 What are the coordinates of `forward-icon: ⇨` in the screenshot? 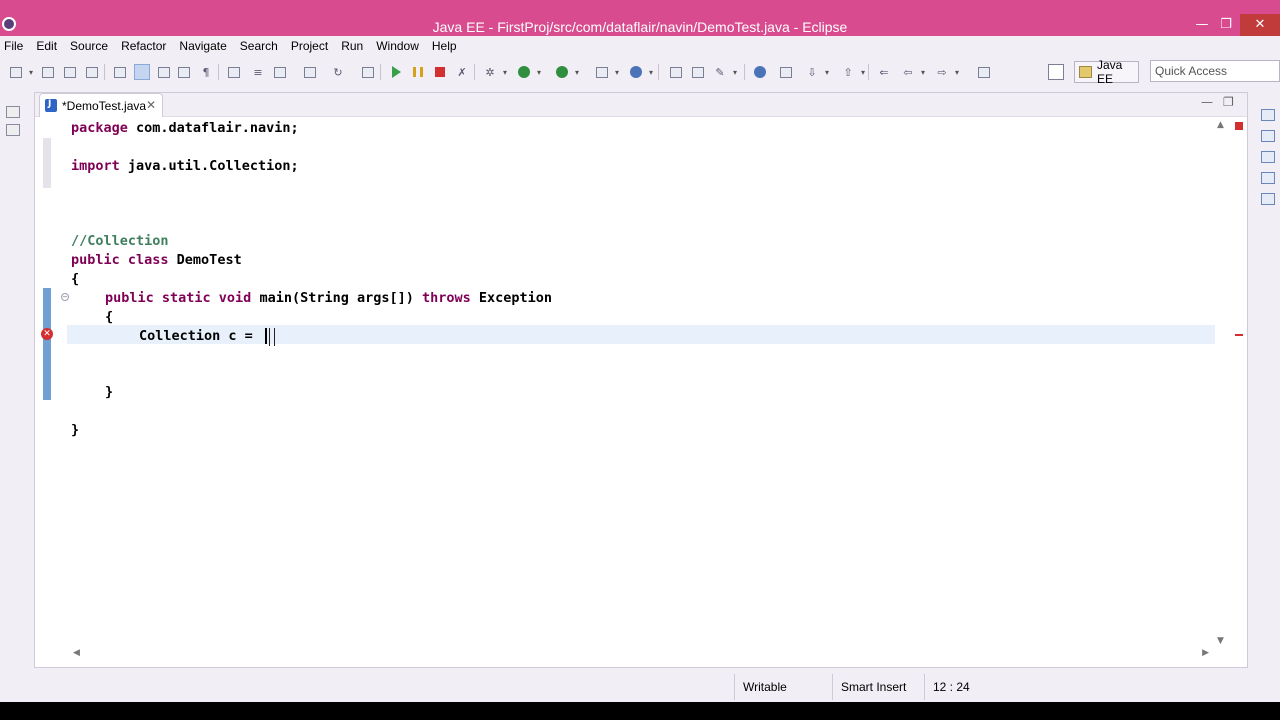 It's located at (946, 72).